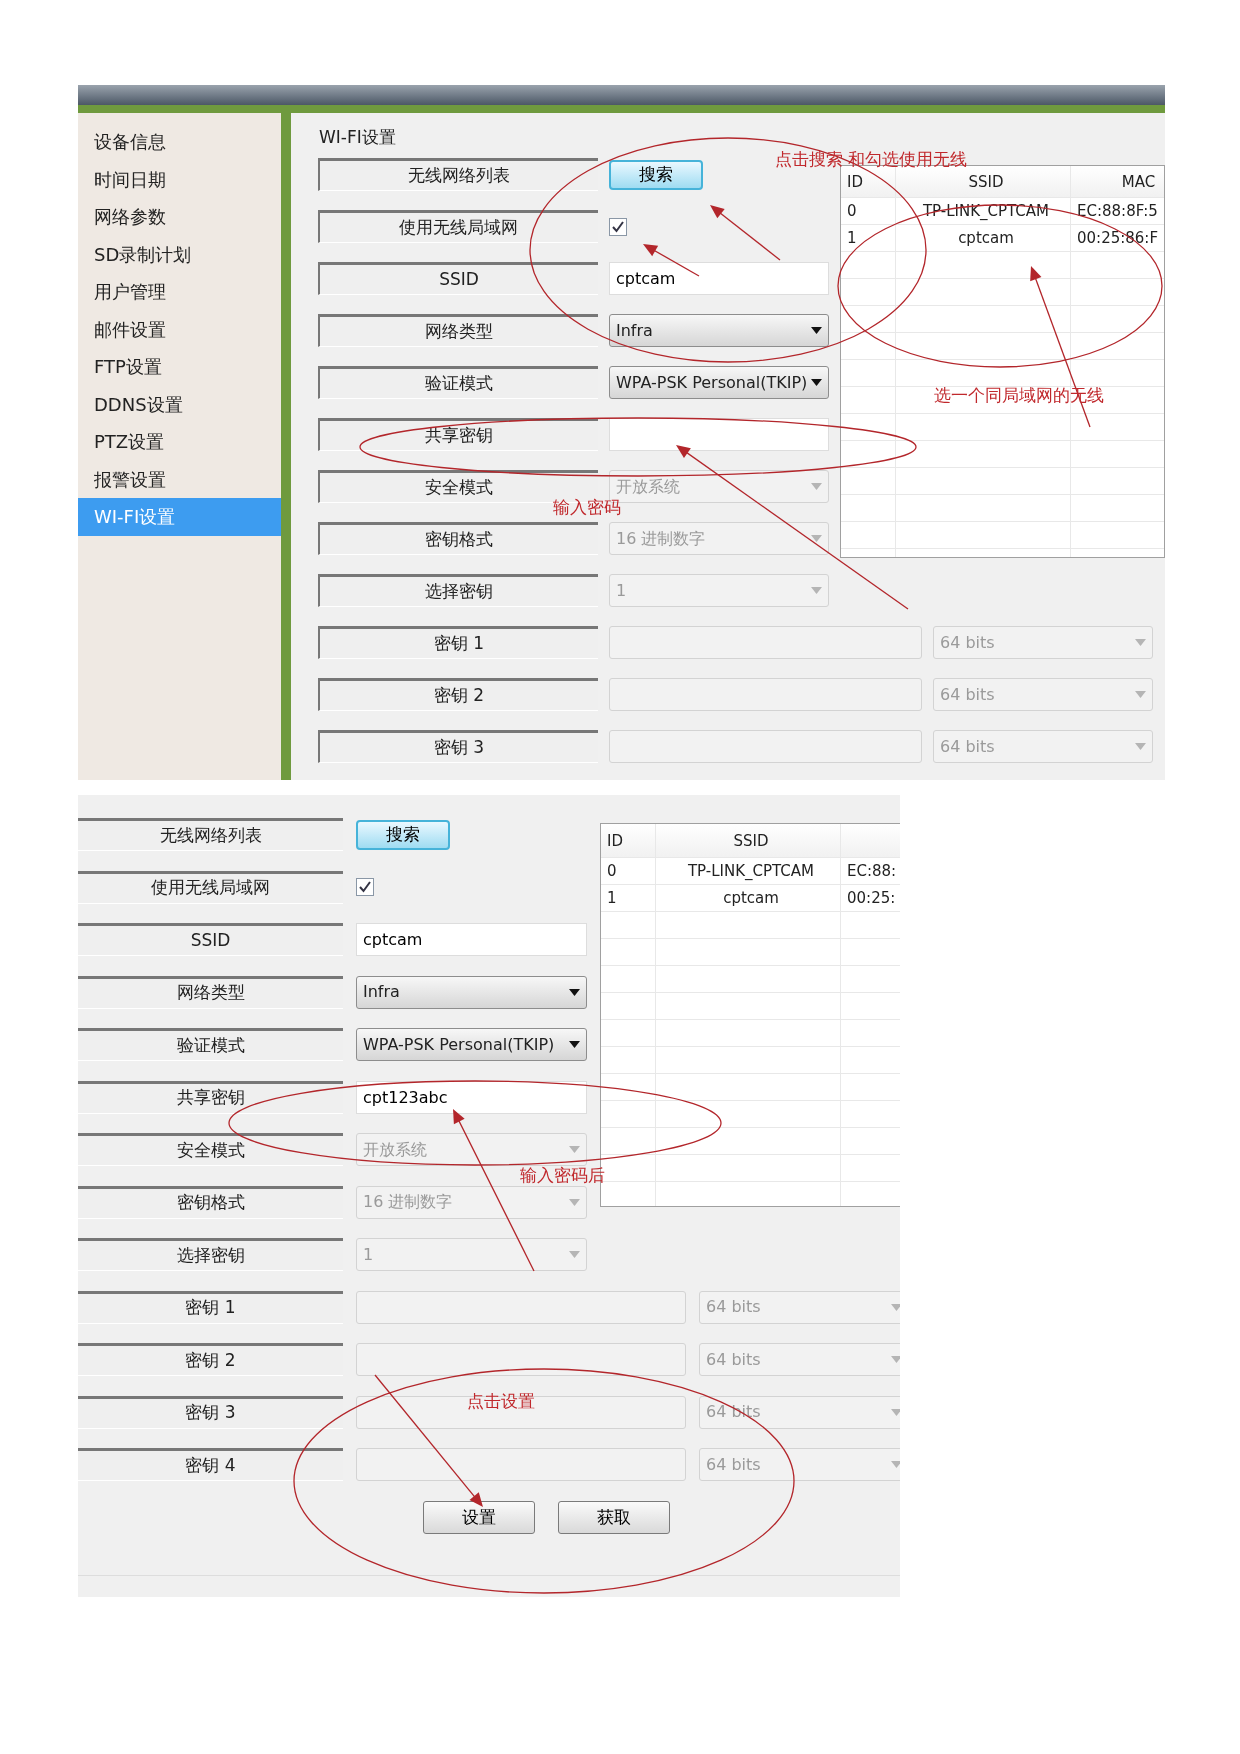 The image size is (1240, 1754). Describe the element at coordinates (562, 1175) in the screenshot. I see `annotation-text: 输入密码后` at that location.